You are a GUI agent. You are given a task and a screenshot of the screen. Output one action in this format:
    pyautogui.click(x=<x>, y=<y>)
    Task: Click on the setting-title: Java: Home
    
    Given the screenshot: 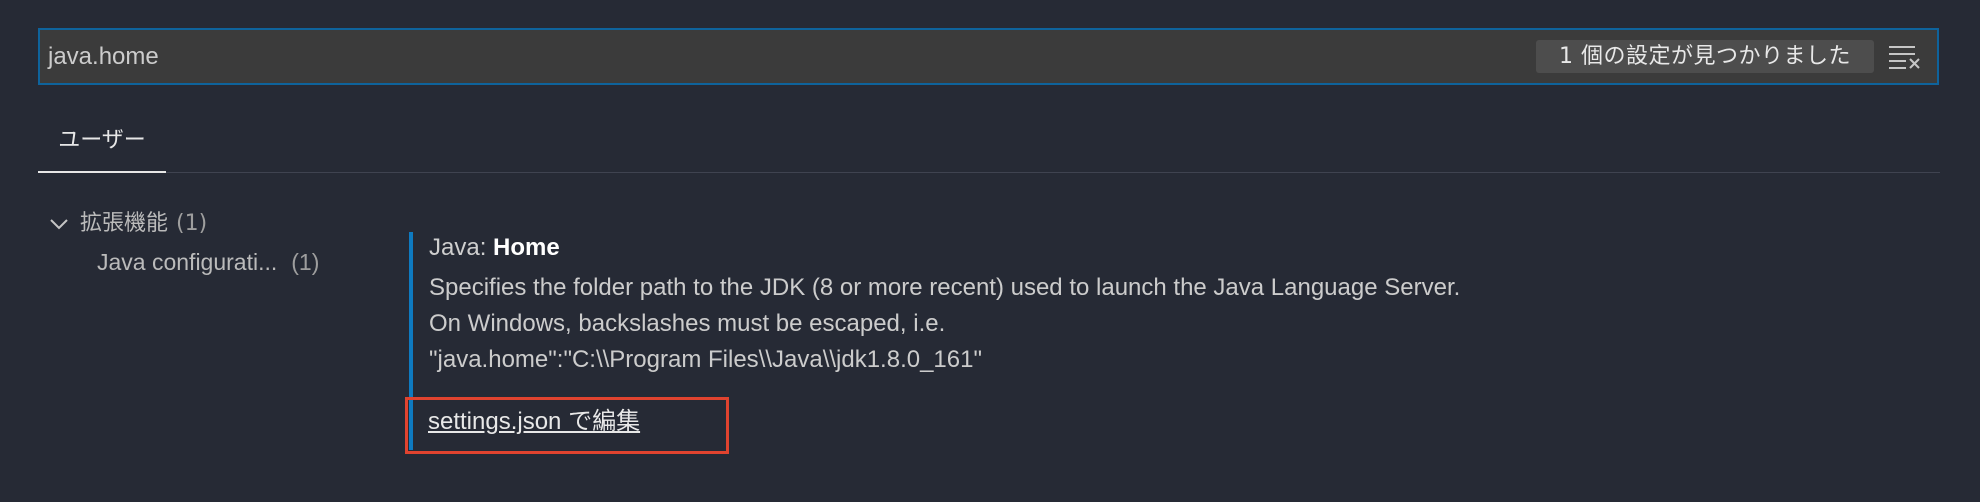 What is the action you would take?
    pyautogui.click(x=494, y=248)
    